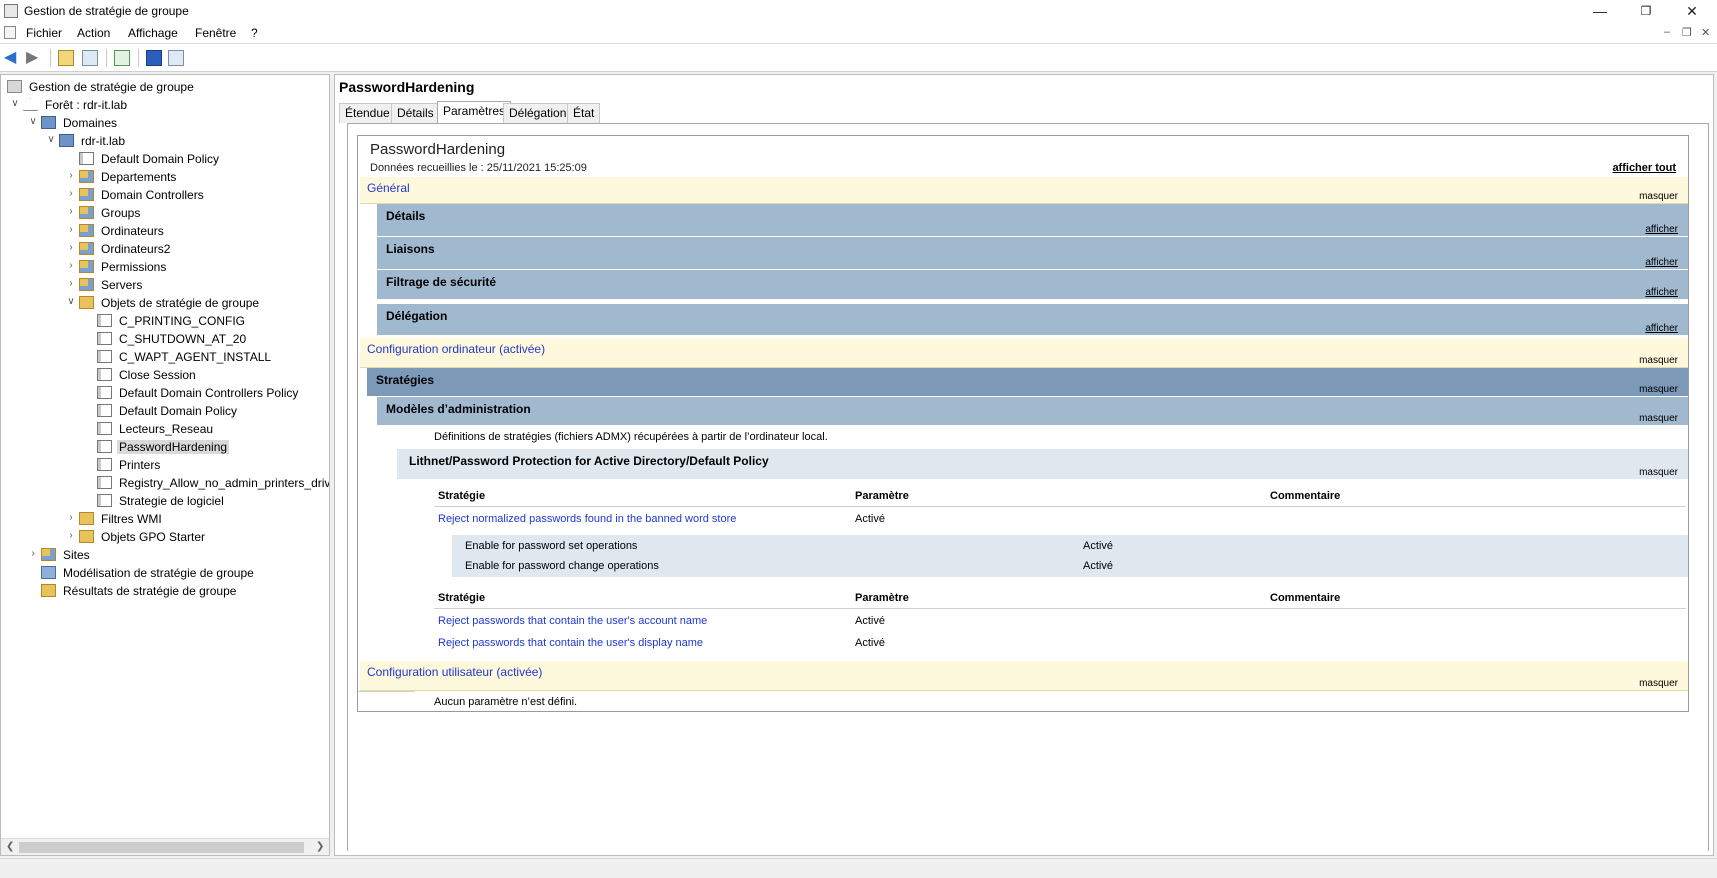 Image resolution: width=1717 pixels, height=878 pixels. I want to click on tree-item-domains: ∨ Domaines, so click(172, 123).